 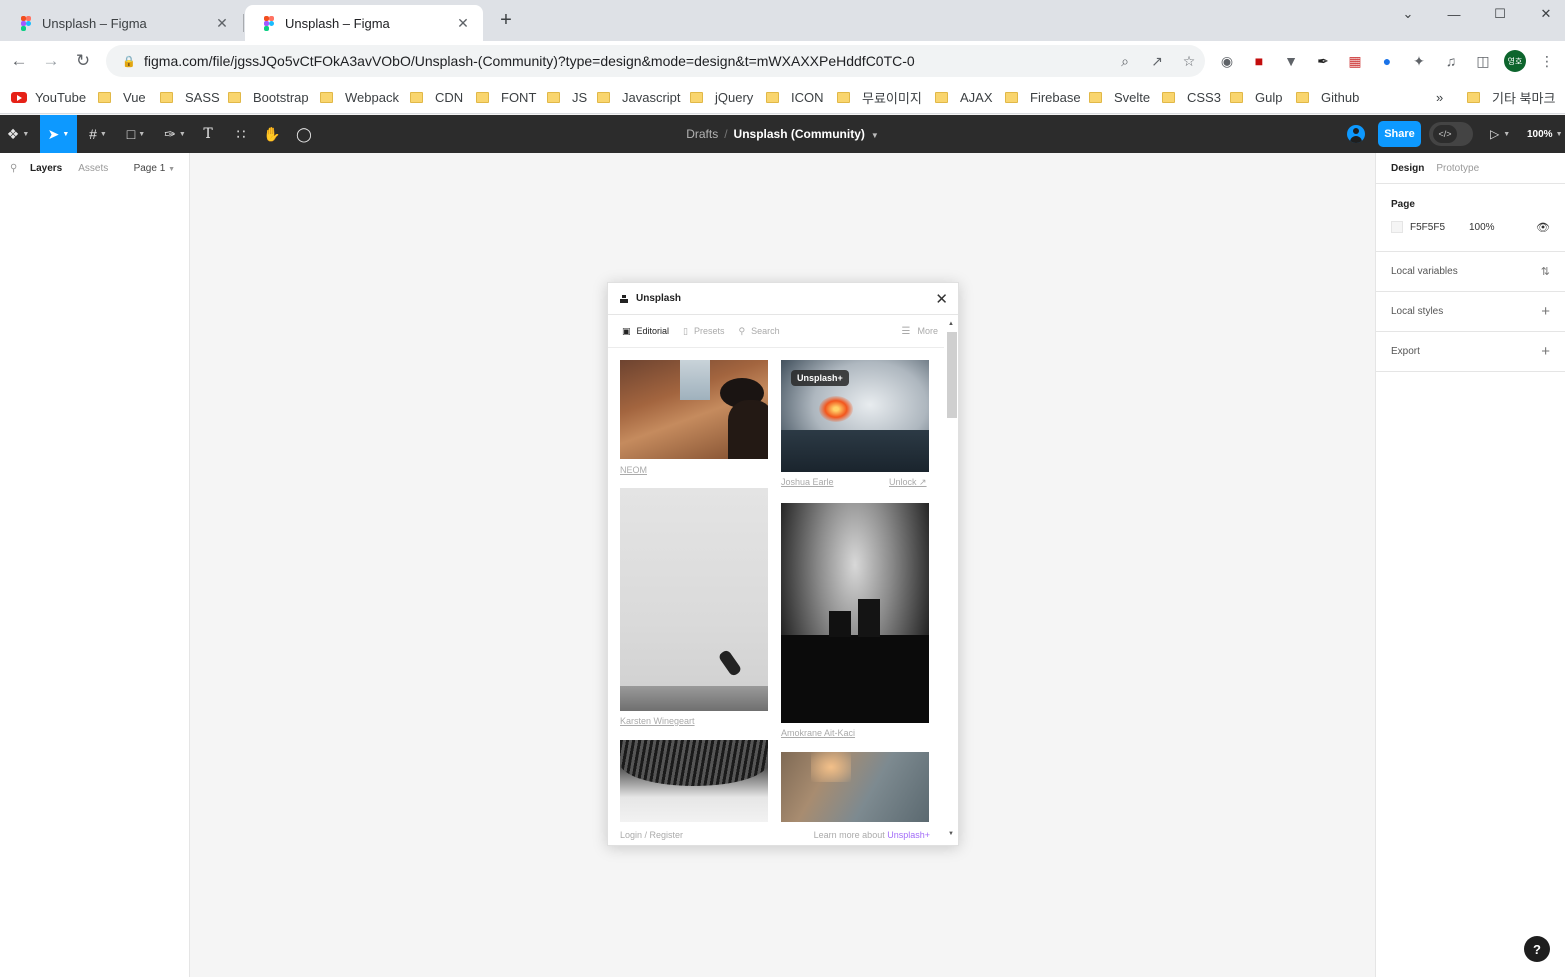 I want to click on extensions-puzzle-icon: ✦, so click(x=1419, y=61).